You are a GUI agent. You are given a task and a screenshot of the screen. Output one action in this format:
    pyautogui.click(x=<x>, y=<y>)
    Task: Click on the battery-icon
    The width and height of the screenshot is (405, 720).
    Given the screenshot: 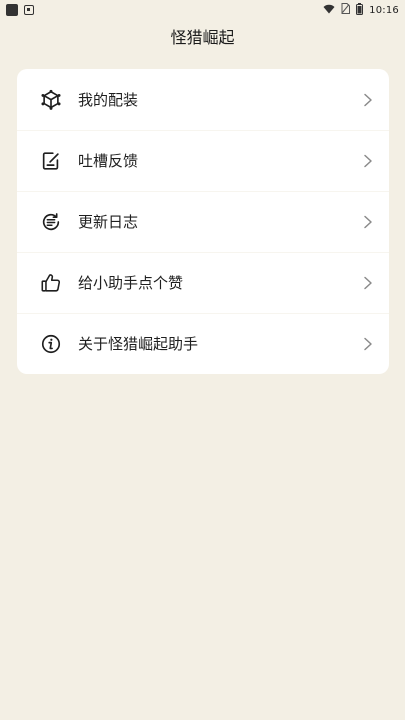 What is the action you would take?
    pyautogui.click(x=360, y=10)
    